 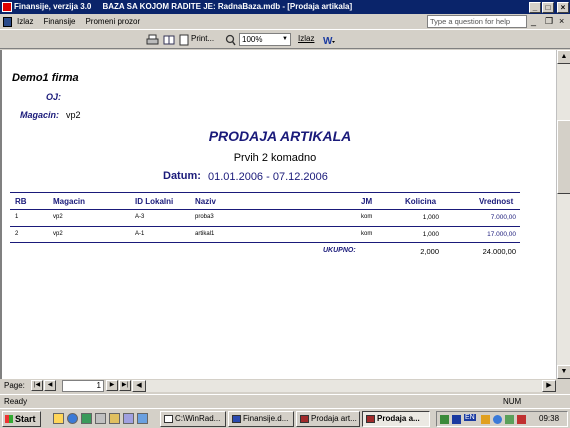 What do you see at coordinates (140, 217) in the screenshot?
I see `cell-id: A-3` at bounding box center [140, 217].